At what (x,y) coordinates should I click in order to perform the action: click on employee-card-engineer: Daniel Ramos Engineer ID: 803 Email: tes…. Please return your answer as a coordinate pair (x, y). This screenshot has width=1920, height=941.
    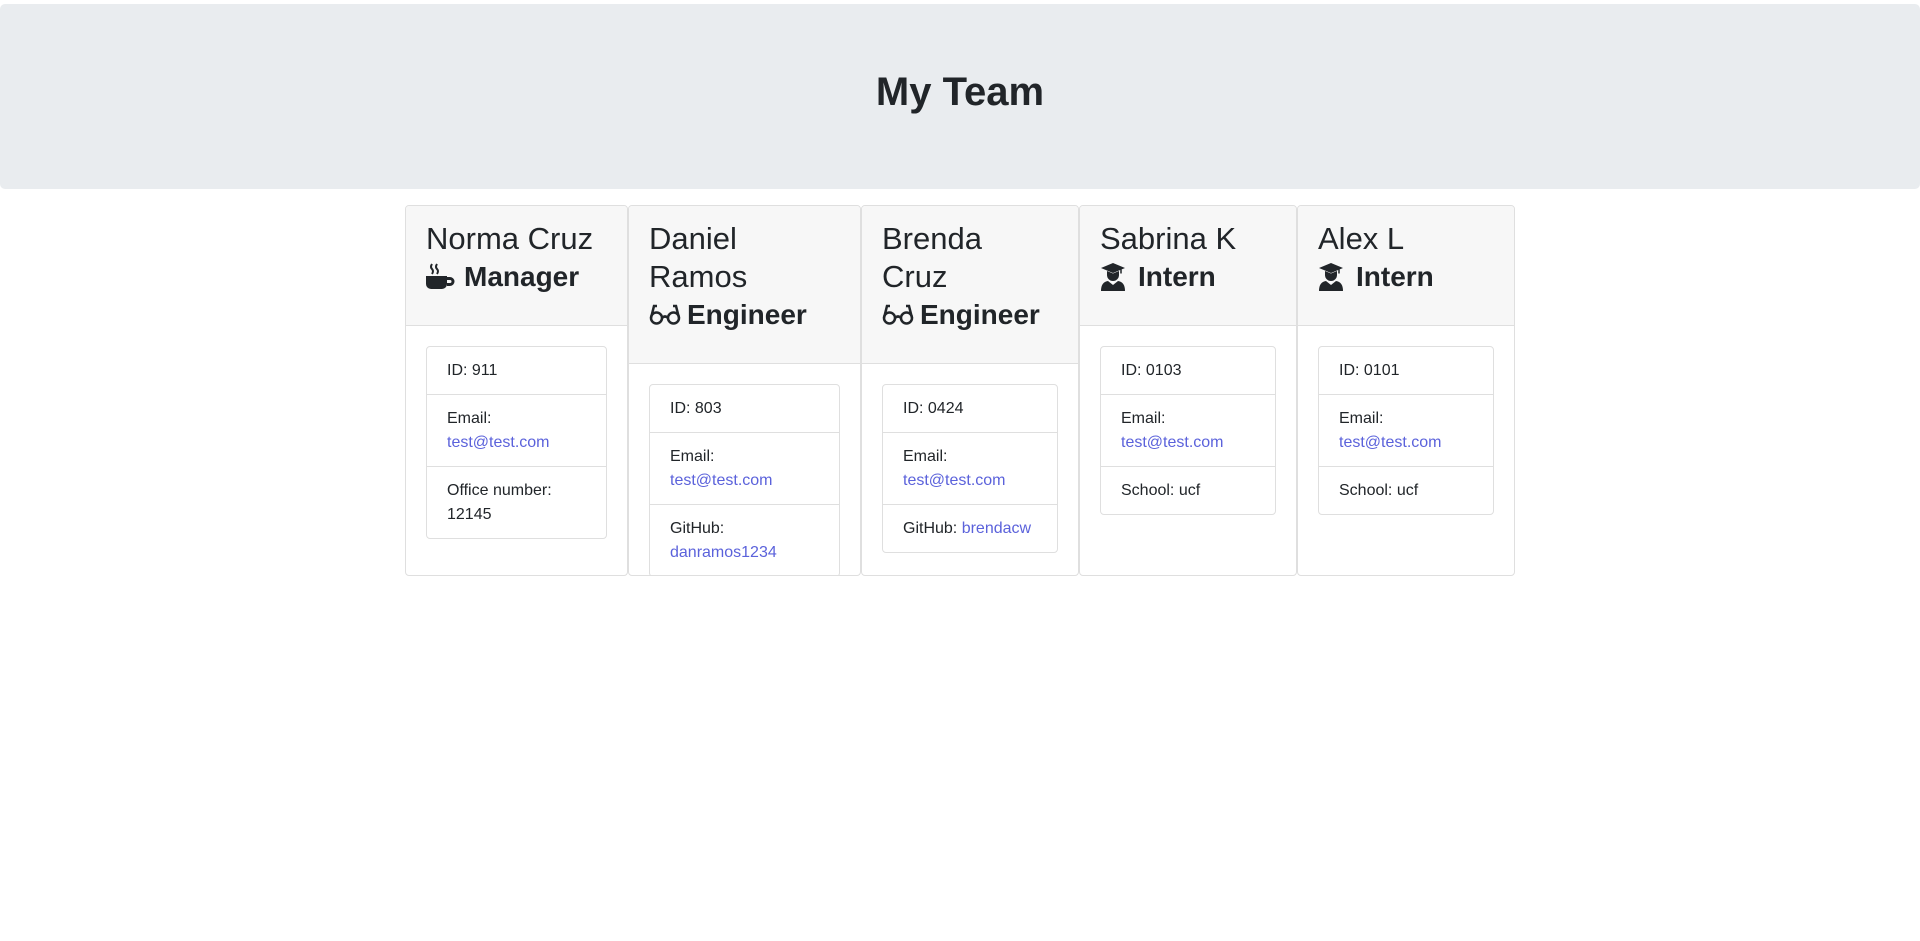
    Looking at the image, I should click on (744, 390).